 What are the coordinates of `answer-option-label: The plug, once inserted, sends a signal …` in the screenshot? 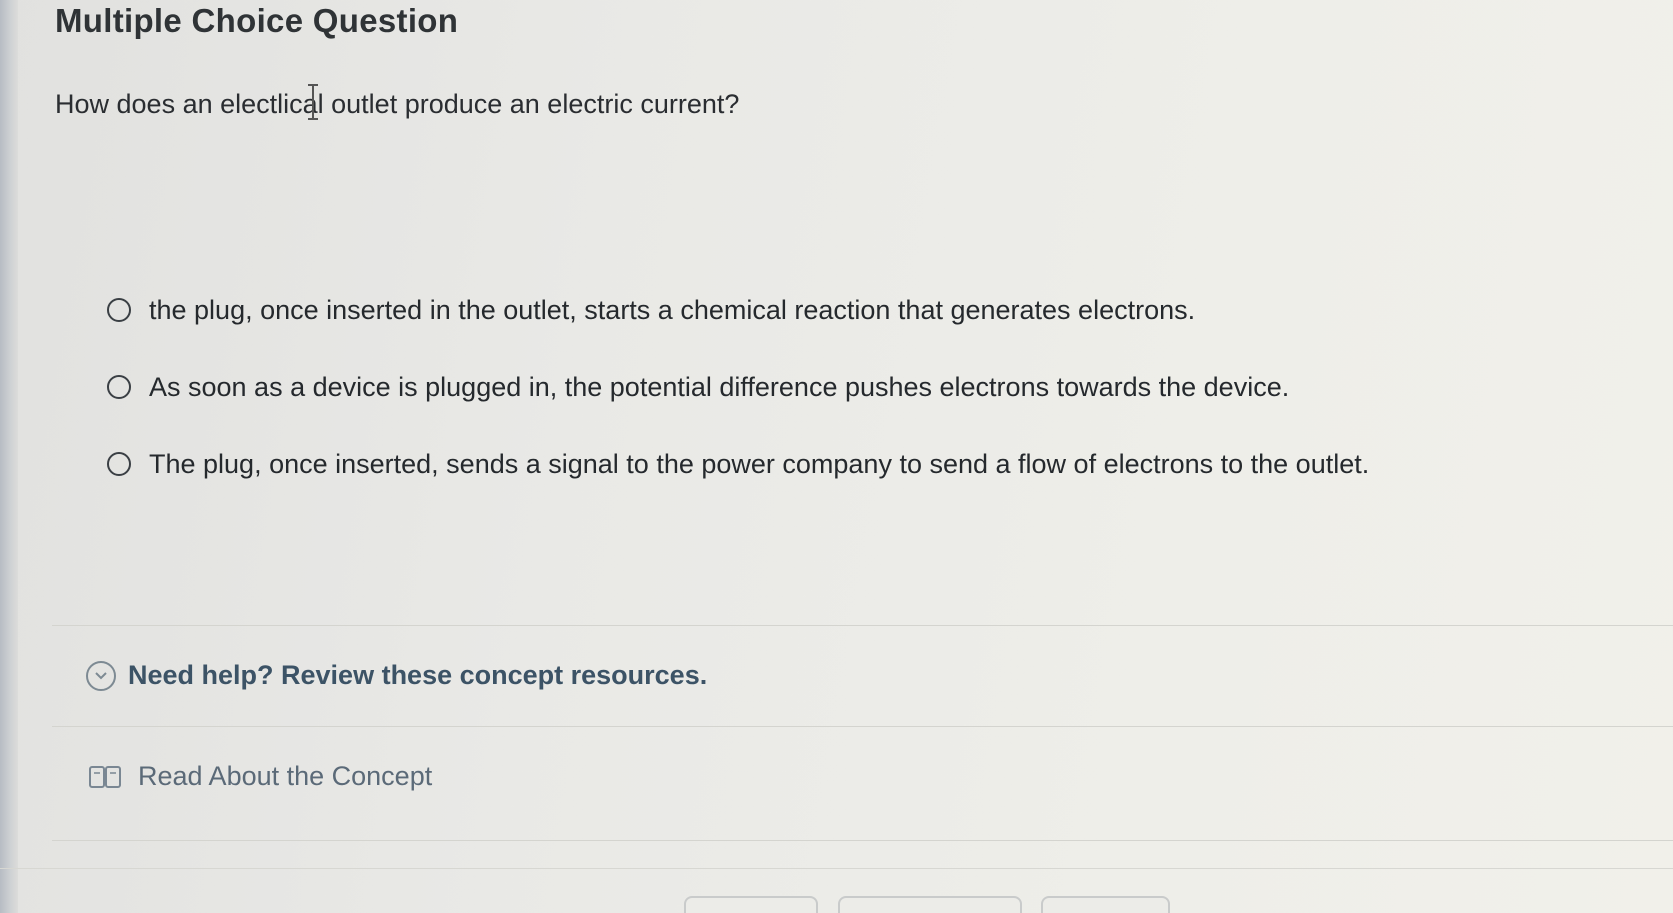 It's located at (759, 463).